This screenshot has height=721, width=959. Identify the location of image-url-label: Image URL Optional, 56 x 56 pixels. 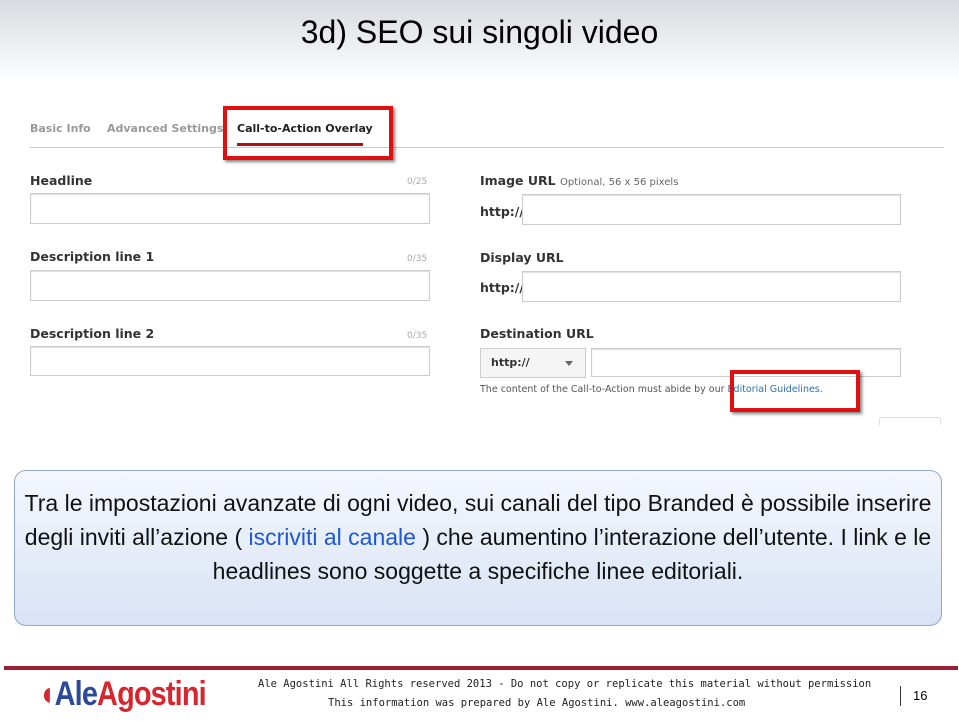
(579, 180).